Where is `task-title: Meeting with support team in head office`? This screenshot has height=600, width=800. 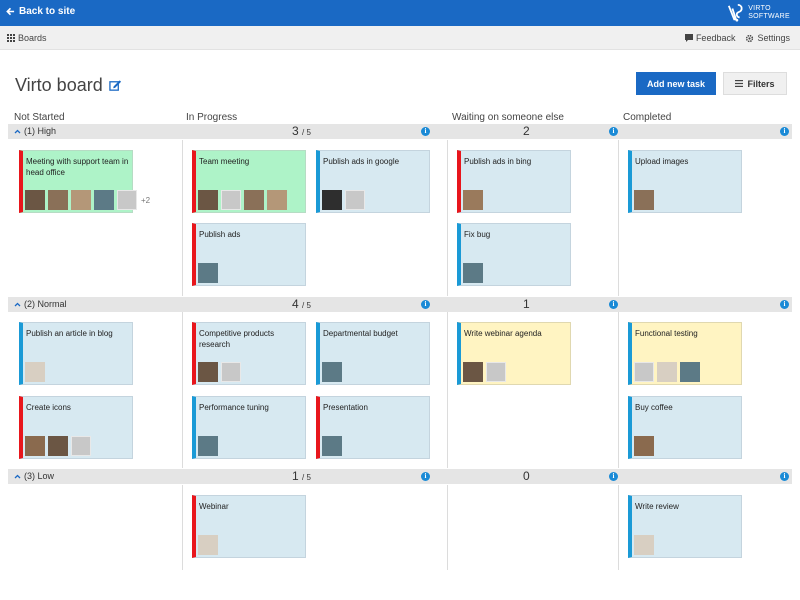
task-title: Meeting with support team in head office is located at coordinates (77, 167).